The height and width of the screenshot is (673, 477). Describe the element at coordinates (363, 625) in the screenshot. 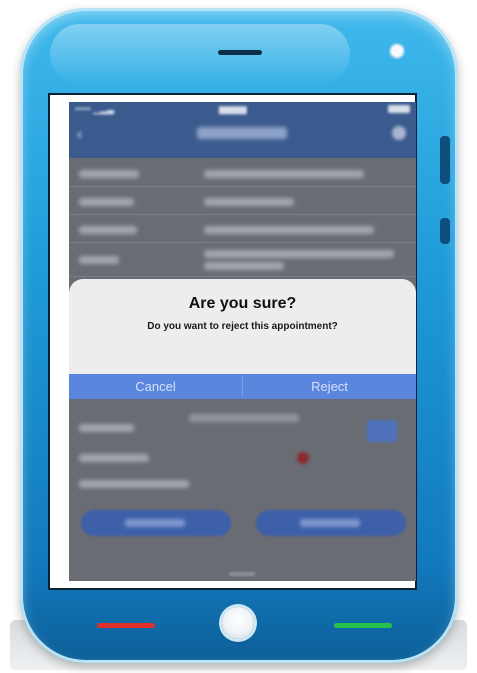

I see `call-icon` at that location.